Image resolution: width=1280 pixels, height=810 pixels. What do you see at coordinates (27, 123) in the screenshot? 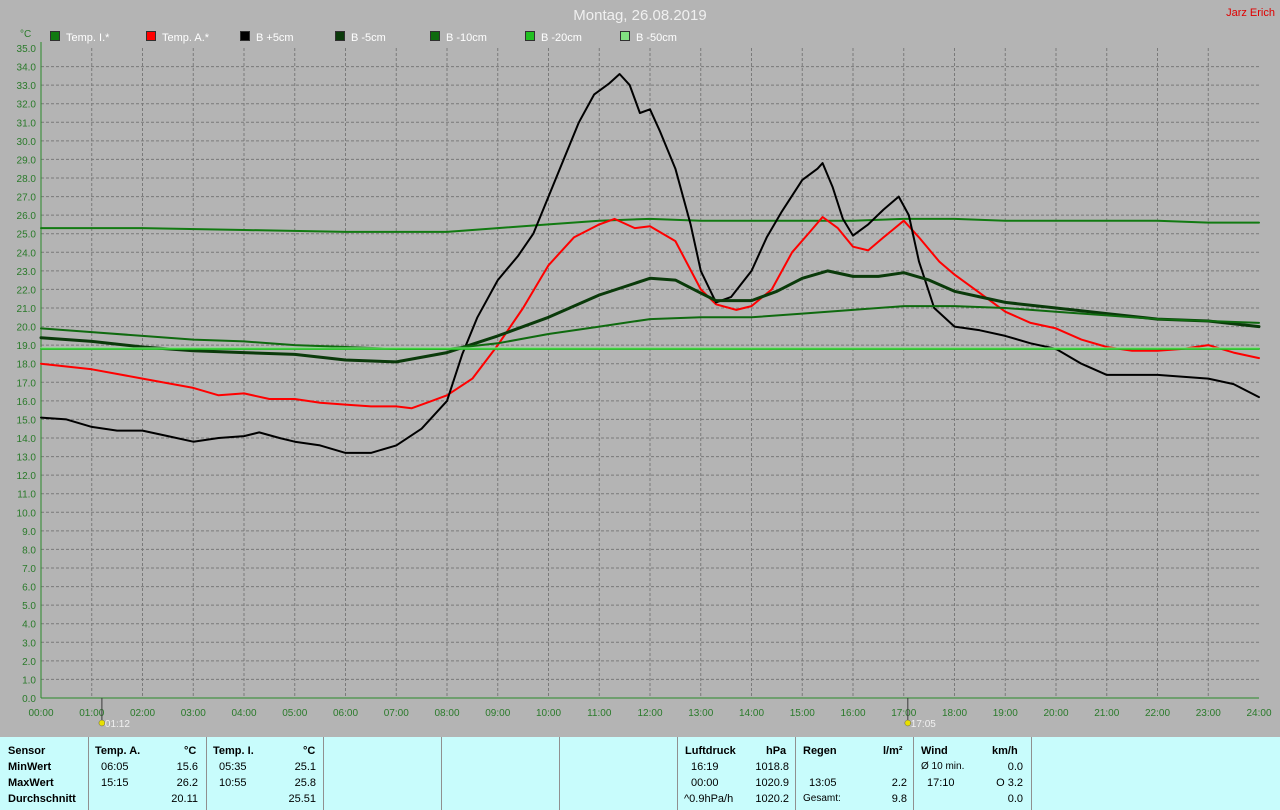
I see `y-tick-label: 31.0` at bounding box center [27, 123].